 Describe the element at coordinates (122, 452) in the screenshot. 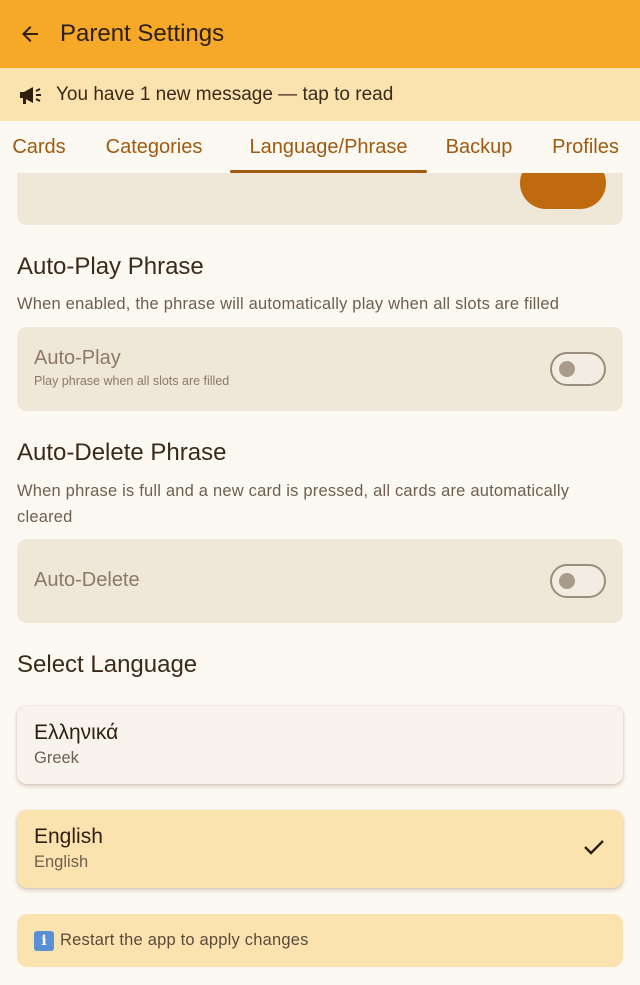

I see `auto-delete-title: Auto-Delete Phrase` at that location.